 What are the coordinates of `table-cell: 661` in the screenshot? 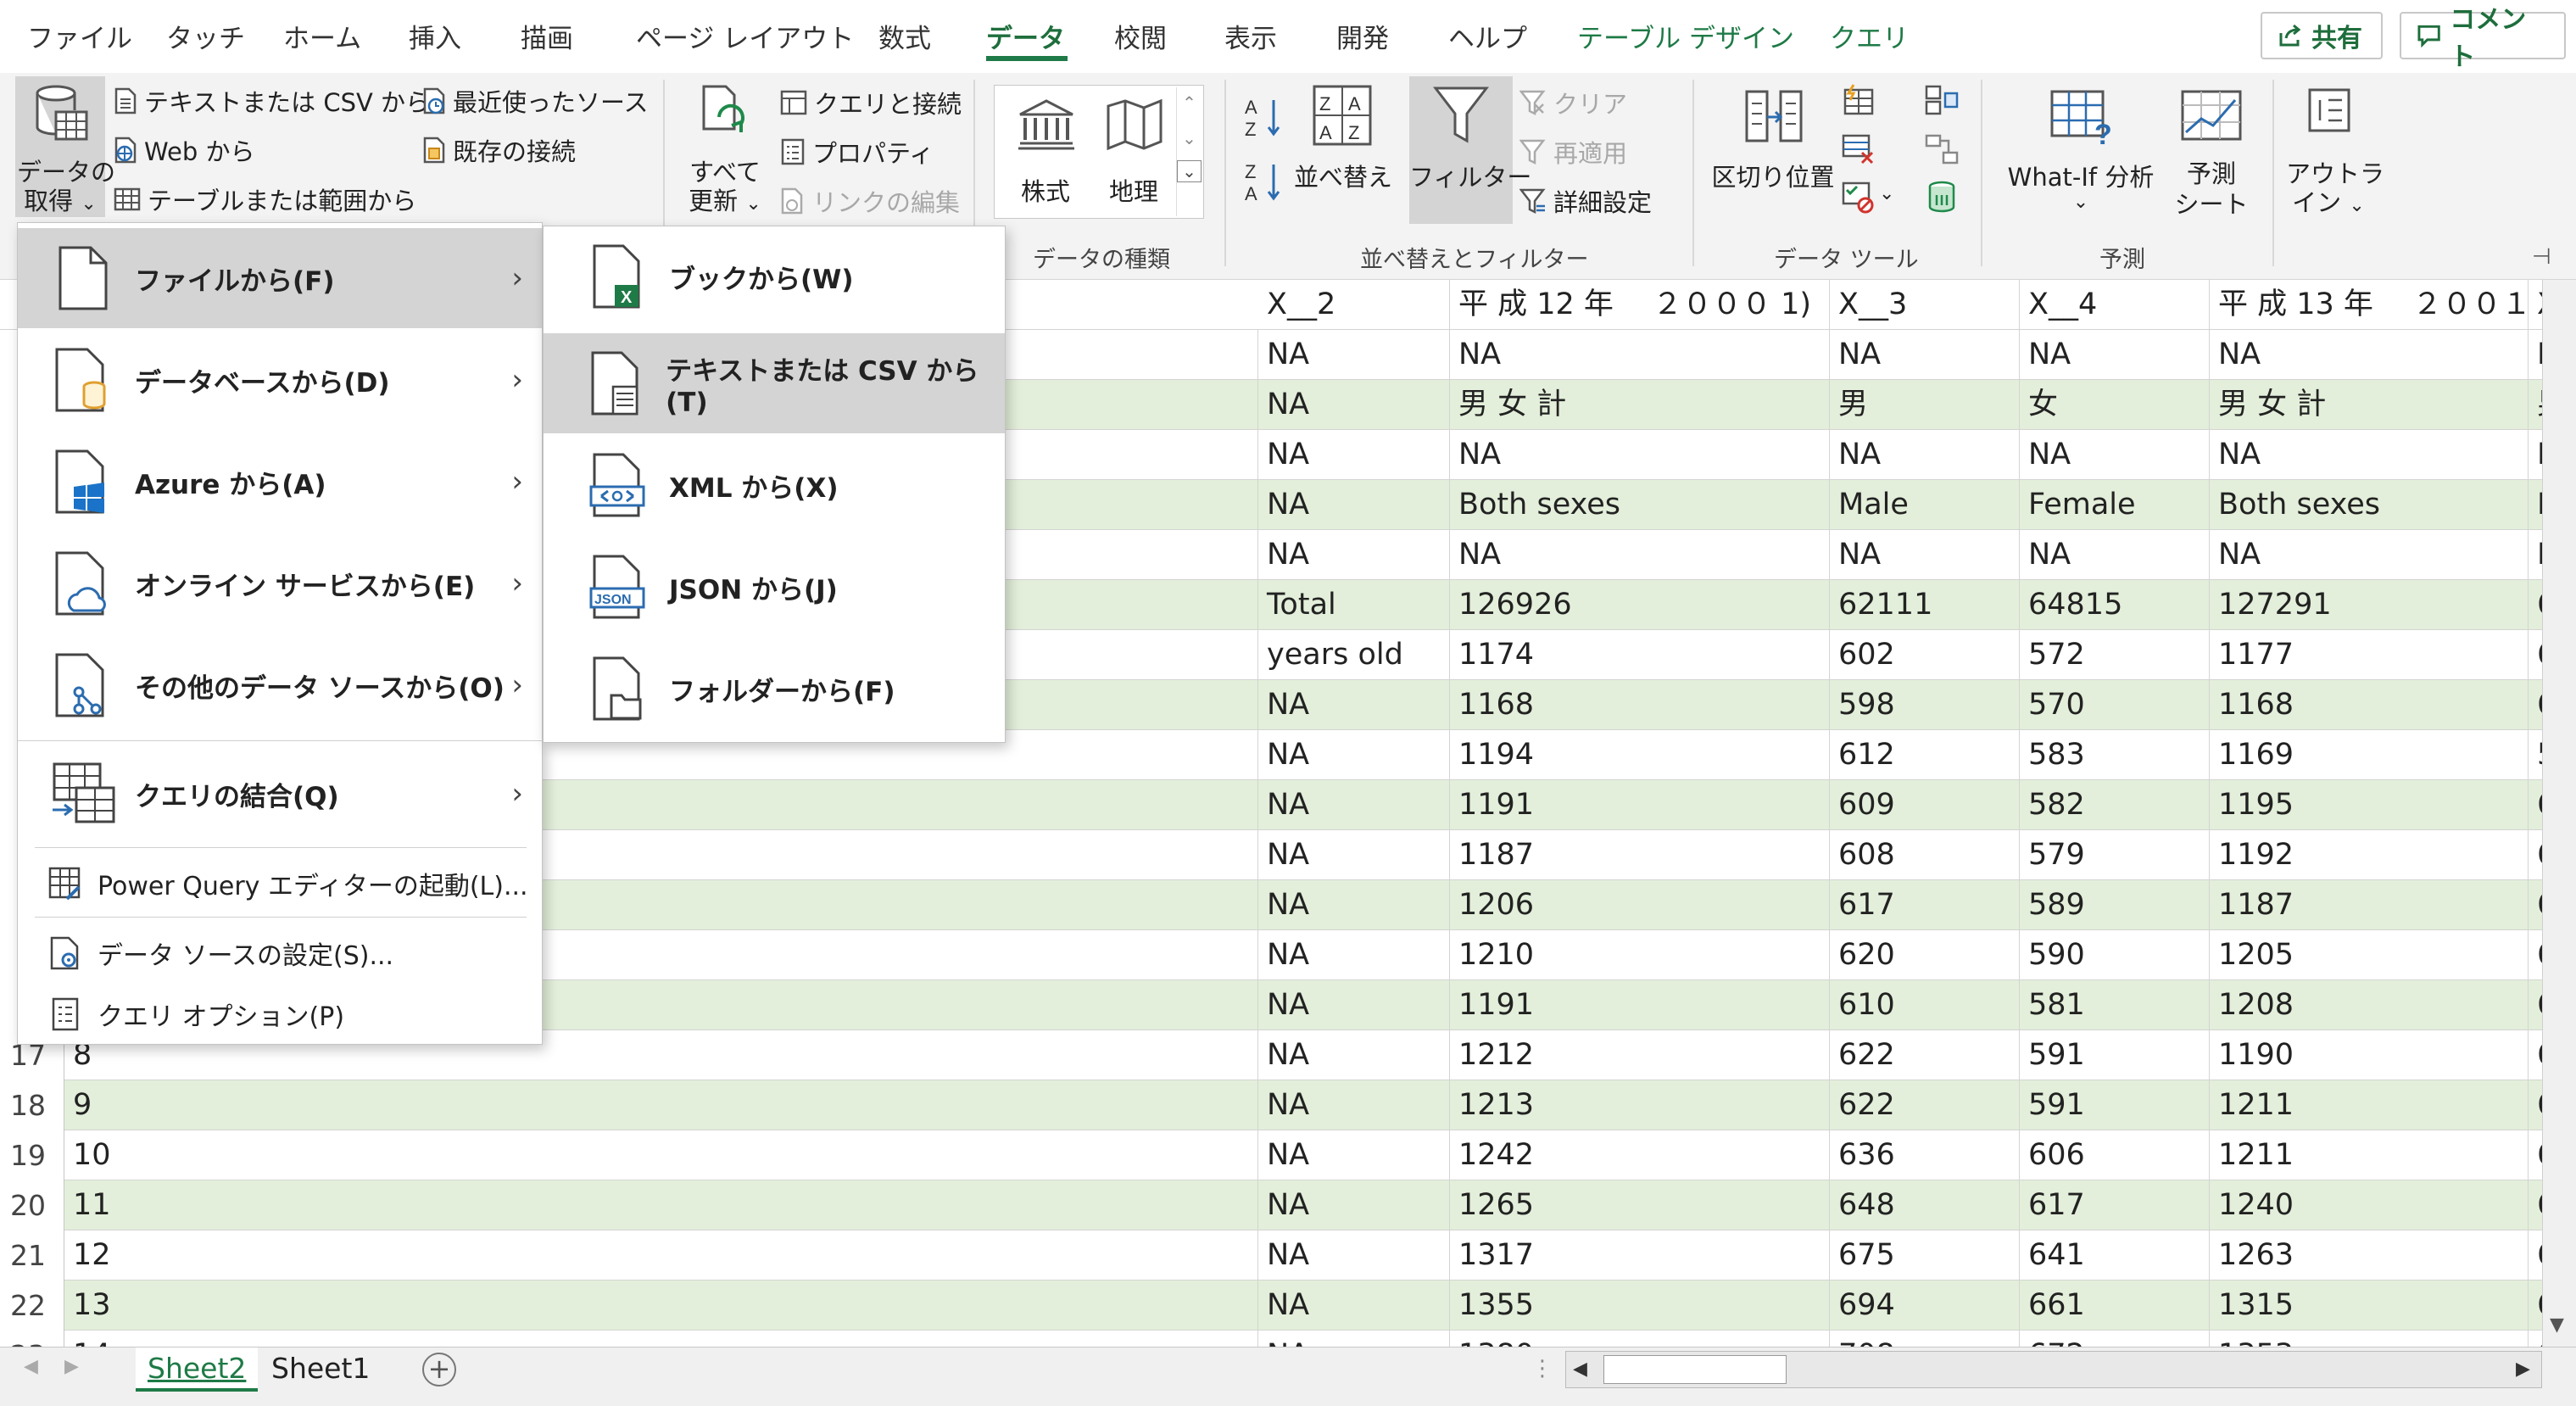 It's located at (2115, 1305).